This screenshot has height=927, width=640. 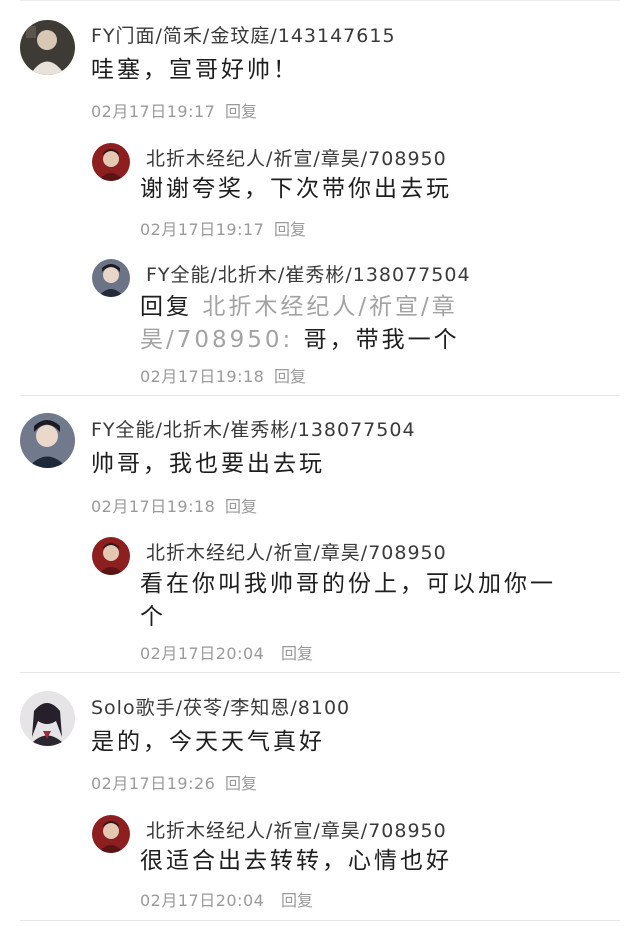 I want to click on commenter-name: Solo歌手/茯苓/李知恩/8100, so click(x=220, y=706).